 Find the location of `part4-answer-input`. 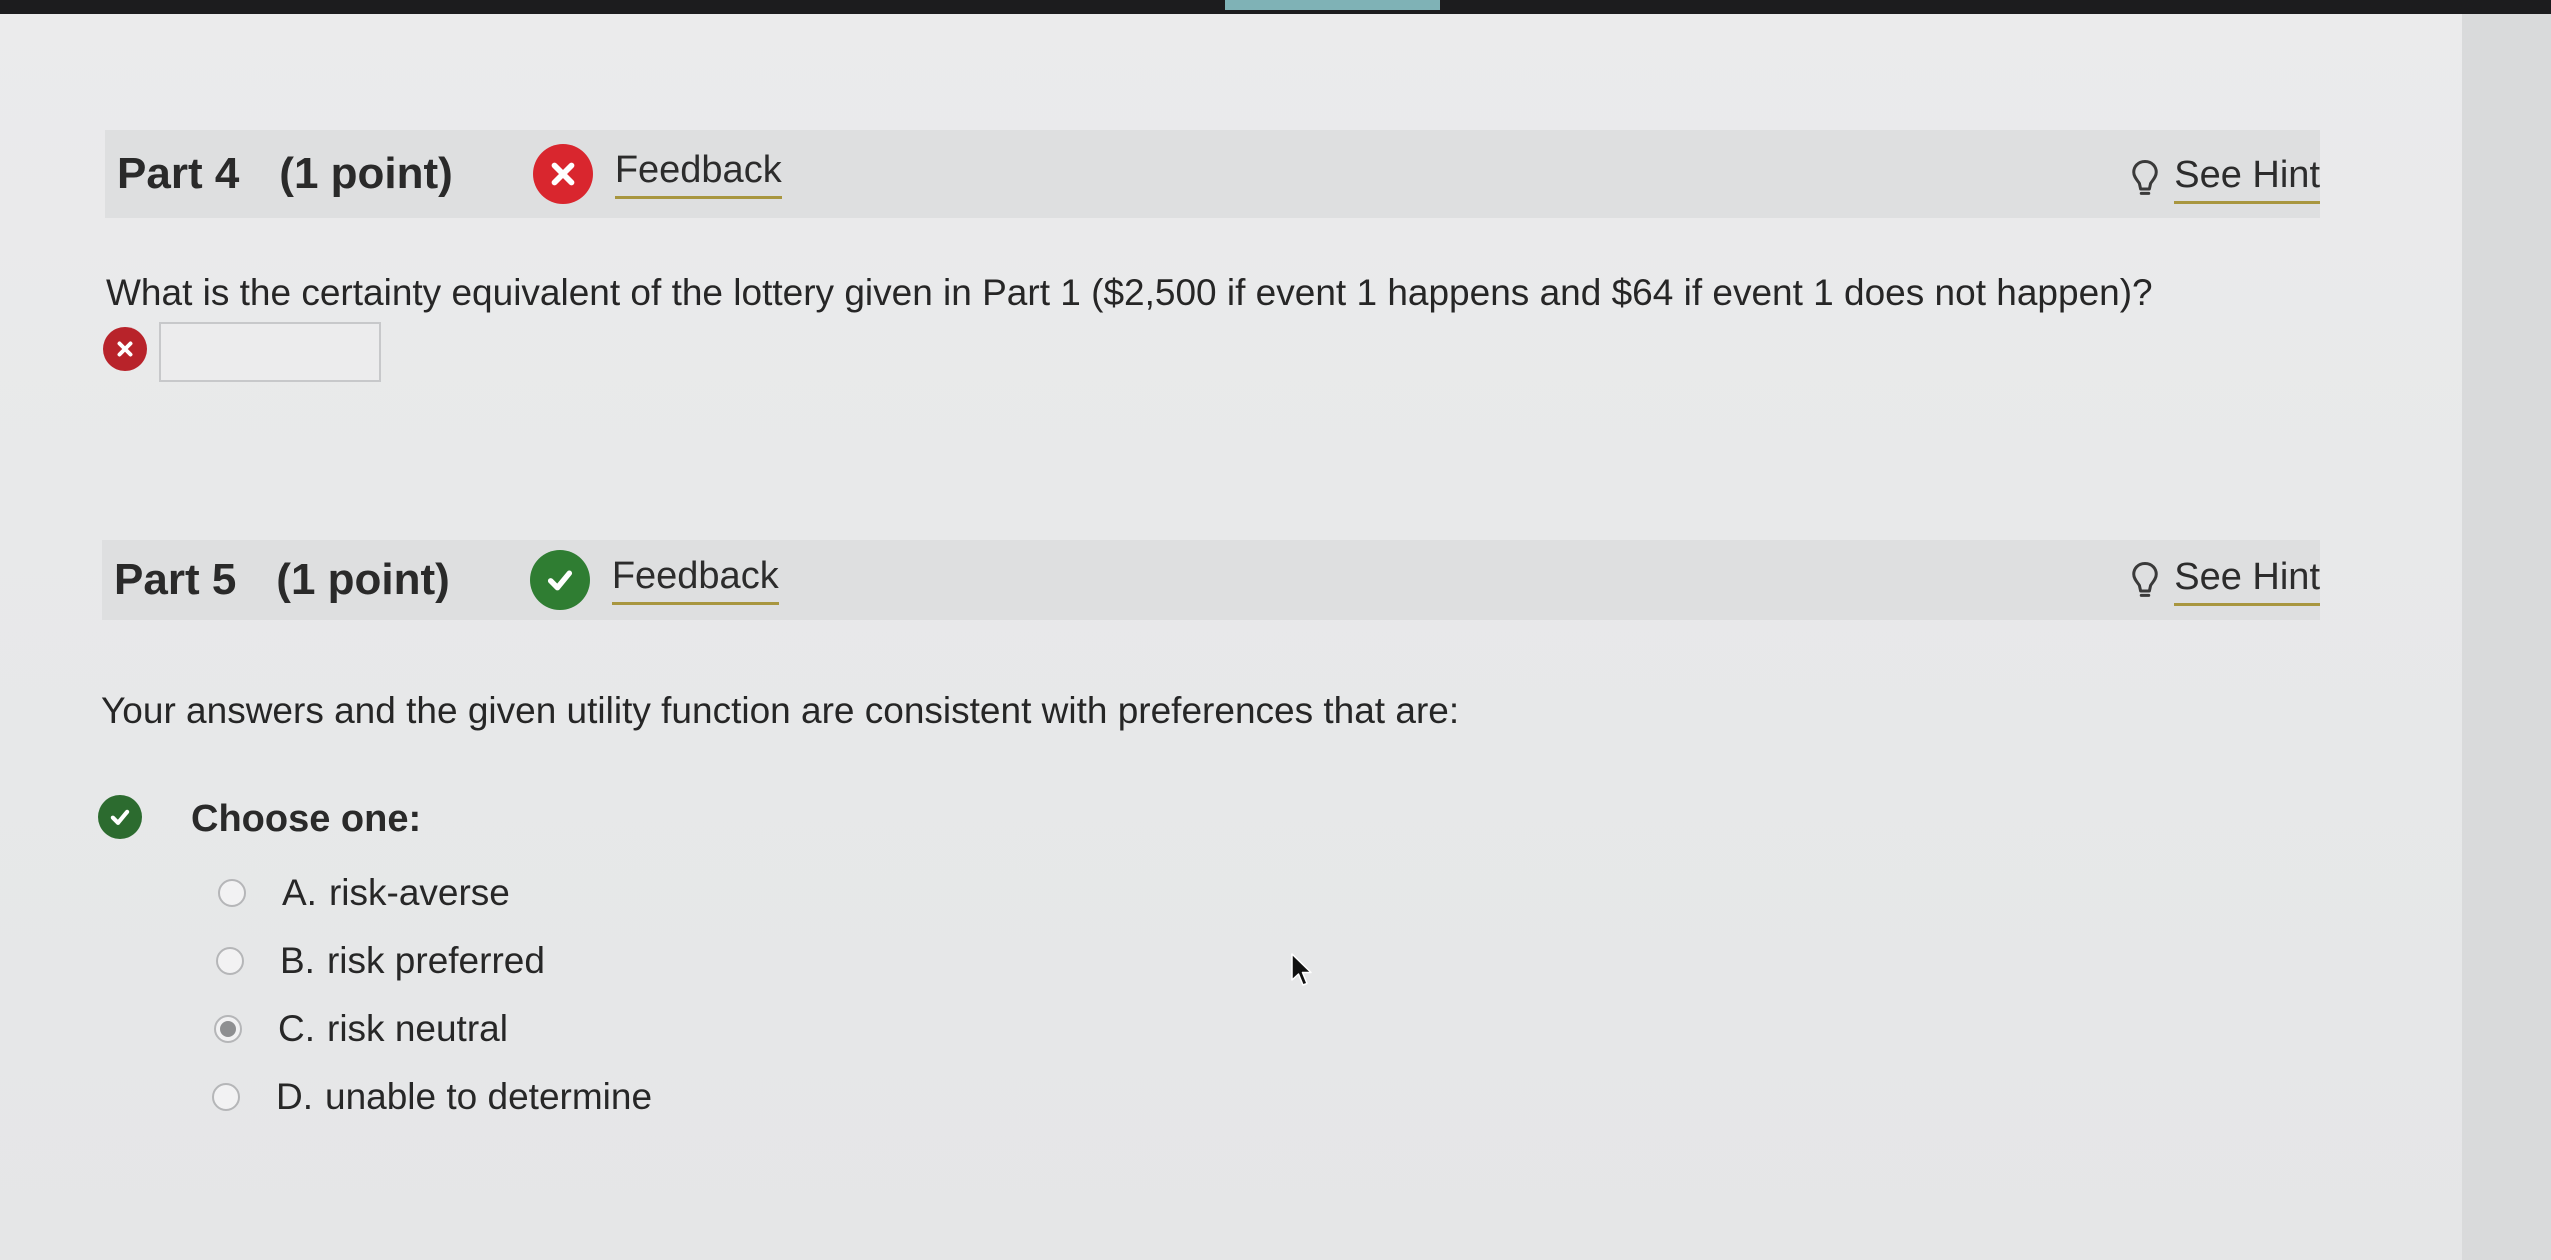

part4-answer-input is located at coordinates (270, 352).